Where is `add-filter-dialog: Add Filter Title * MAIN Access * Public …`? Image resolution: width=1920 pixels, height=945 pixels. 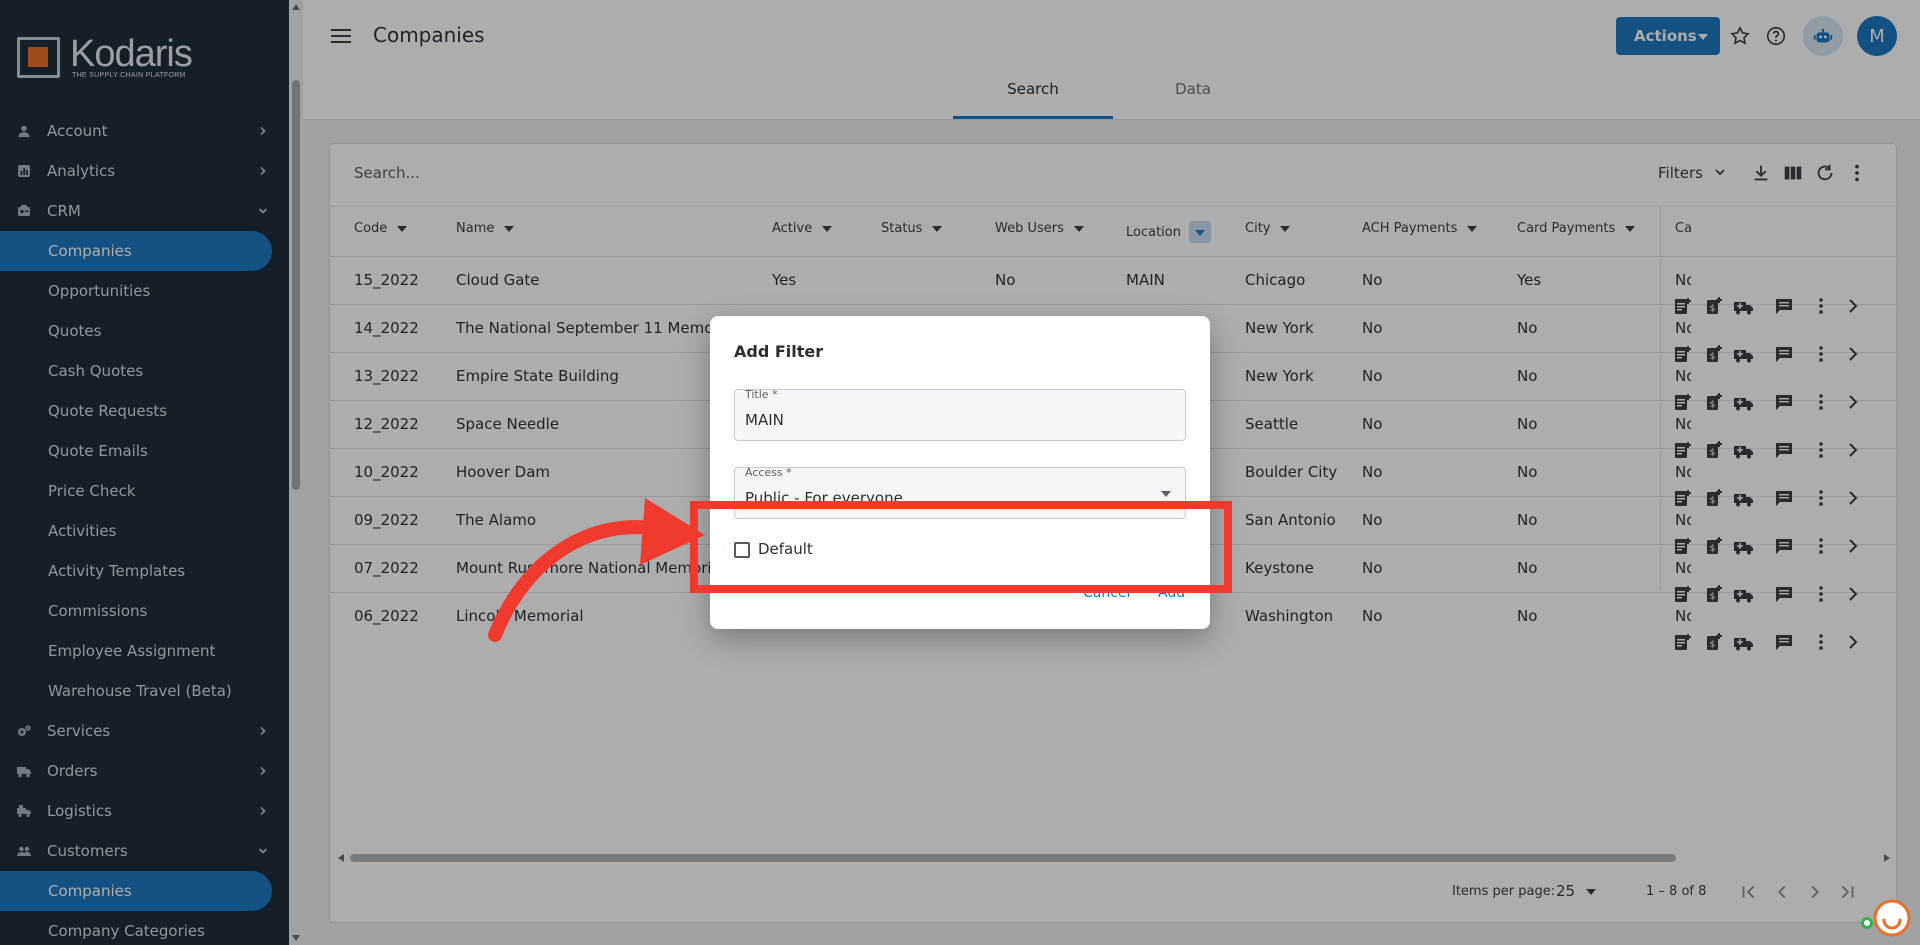
add-filter-dialog: Add Filter Title * MAIN Access * Public … is located at coordinates (960, 472).